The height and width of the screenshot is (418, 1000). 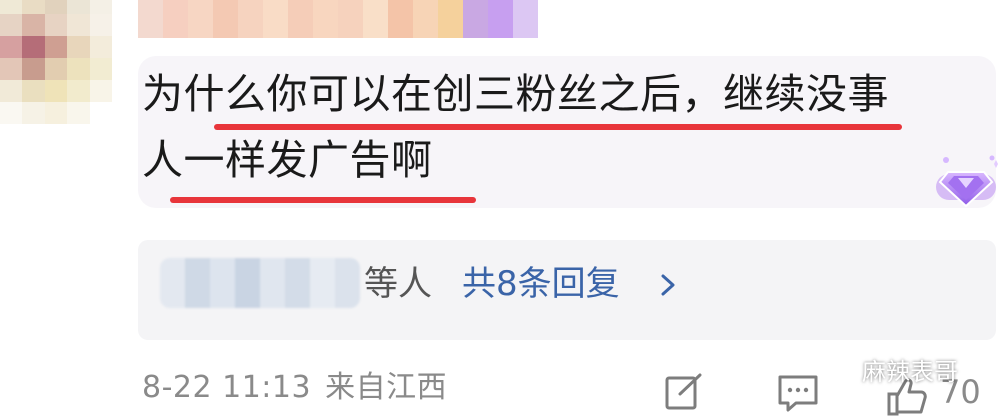 I want to click on watermark: 麻辣表哥, so click(x=890, y=369).